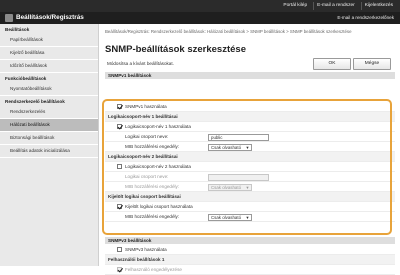 This screenshot has width=400, height=275. Describe the element at coordinates (119, 126) in the screenshot. I see `lcn1-use-checkbox` at that location.